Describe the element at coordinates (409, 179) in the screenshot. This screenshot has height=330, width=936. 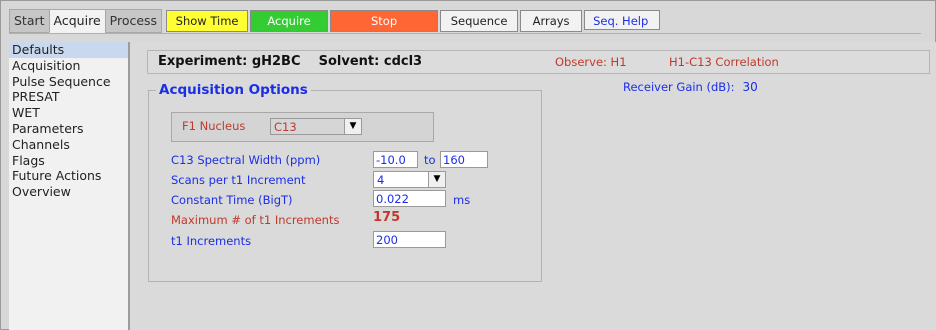
I see `scans-select: 4 ▼` at that location.